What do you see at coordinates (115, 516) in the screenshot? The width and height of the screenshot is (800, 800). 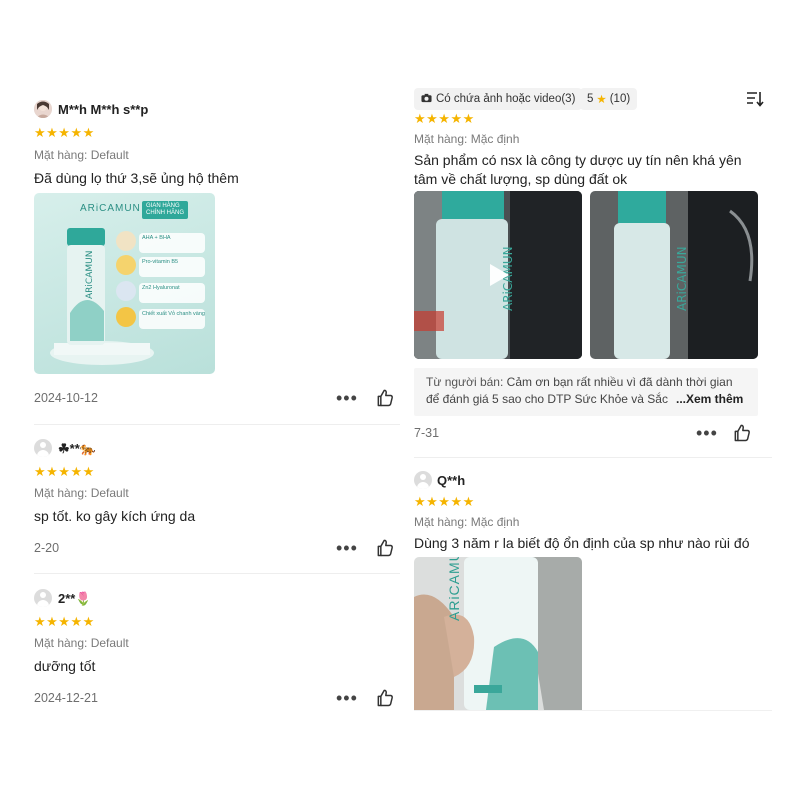 I see `review-text: sp tốt. ko gây kích ứng da` at bounding box center [115, 516].